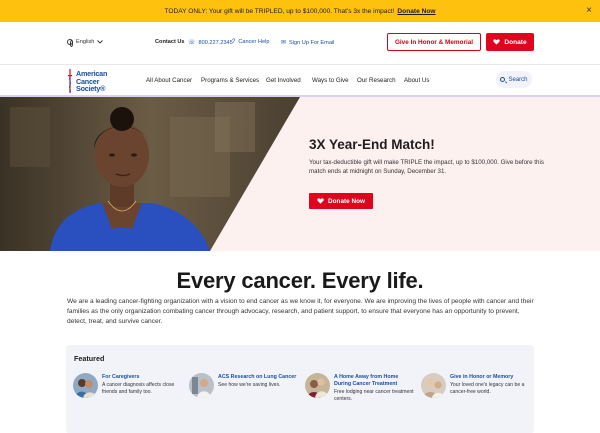 The image size is (600, 433). I want to click on contact-us-link: Contact Us, so click(170, 42).